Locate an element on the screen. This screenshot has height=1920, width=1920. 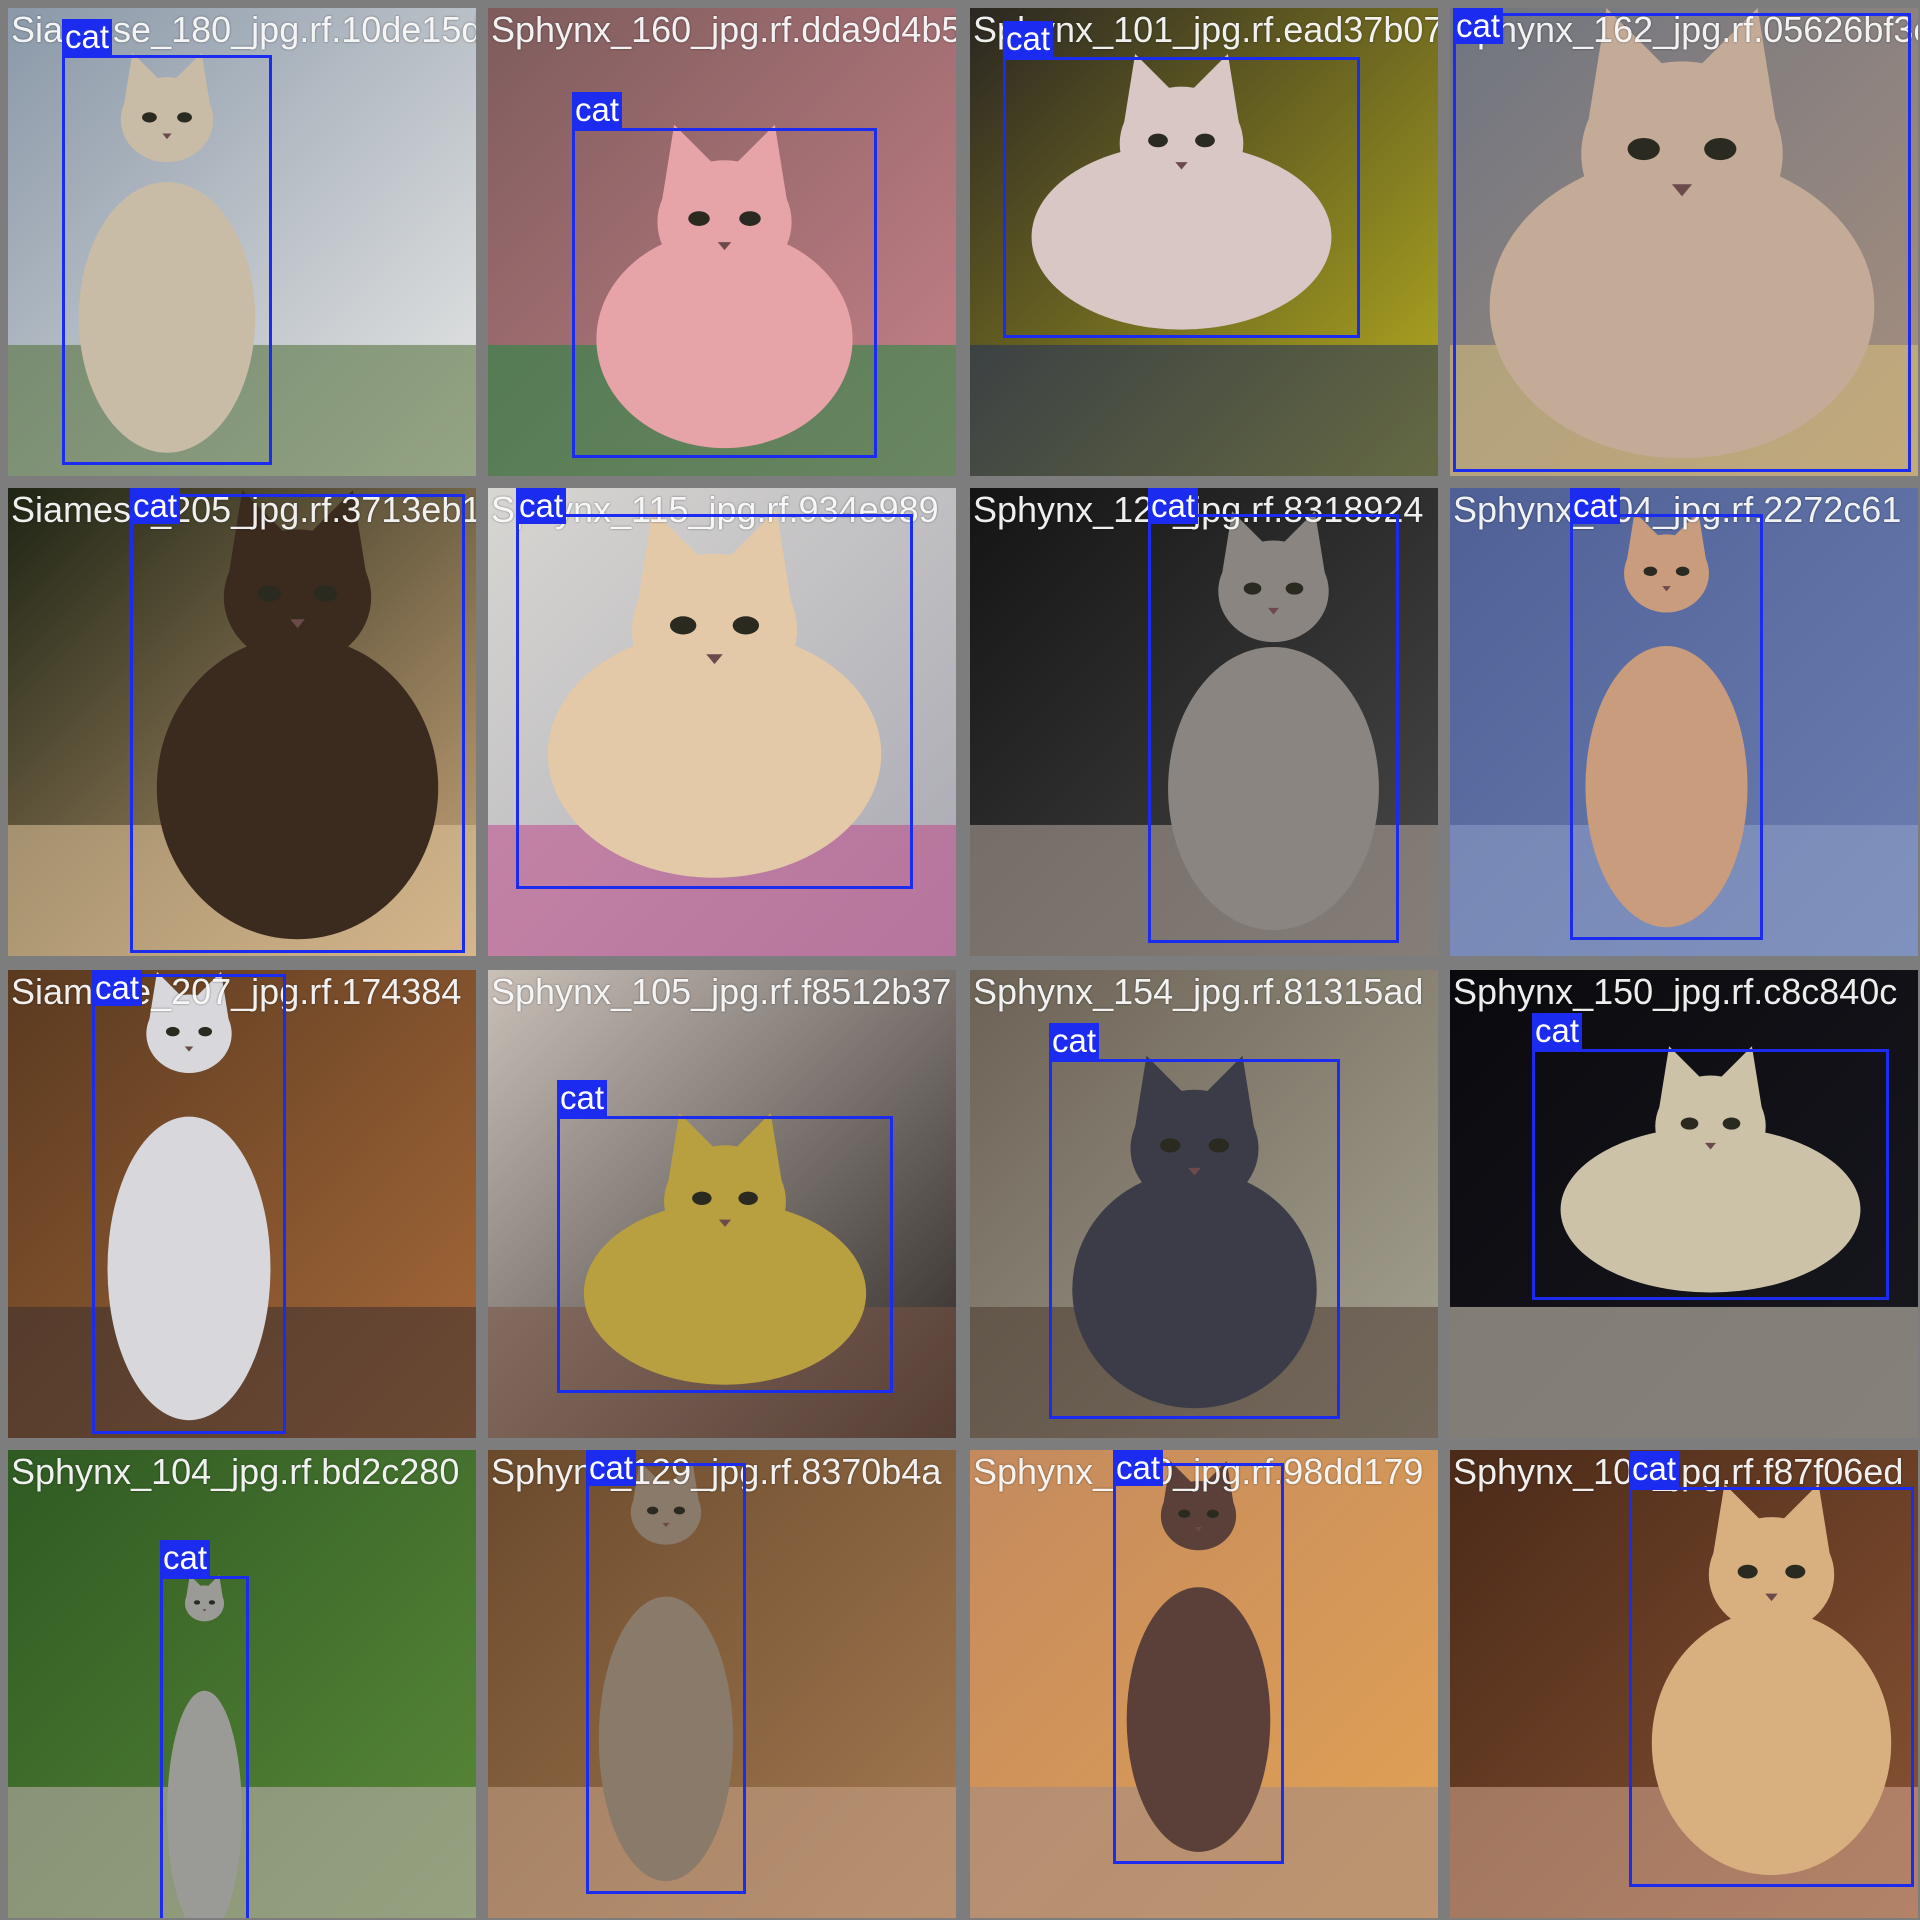
image-tile: Sphynx_115_jpg.rf.934e989 cat is located at coordinates (722, 722).